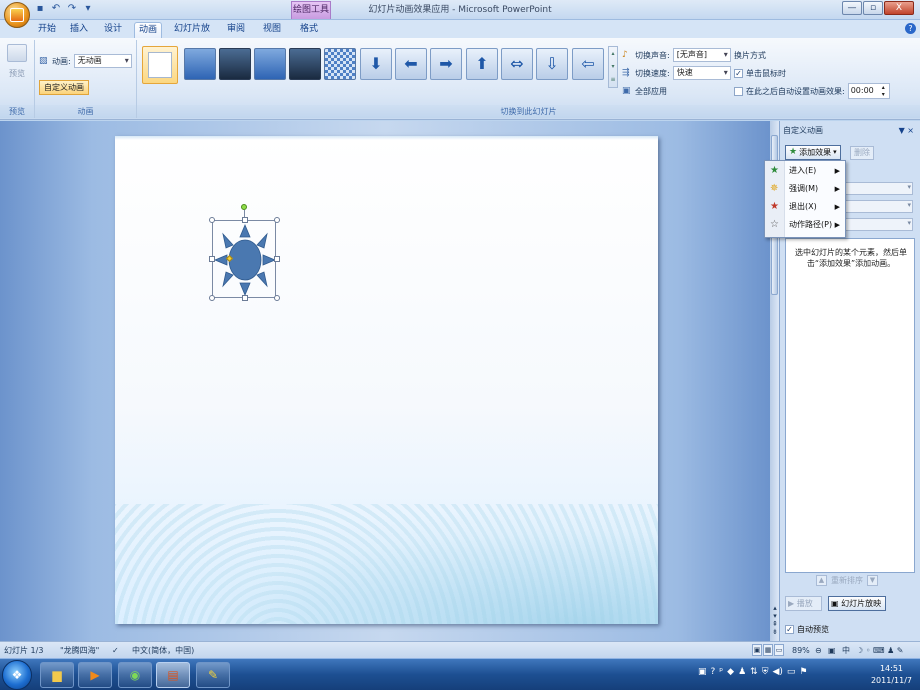 The image size is (920, 690). What do you see at coordinates (235, 64) in the screenshot?
I see `transition-fade-black-thumb` at bounding box center [235, 64].